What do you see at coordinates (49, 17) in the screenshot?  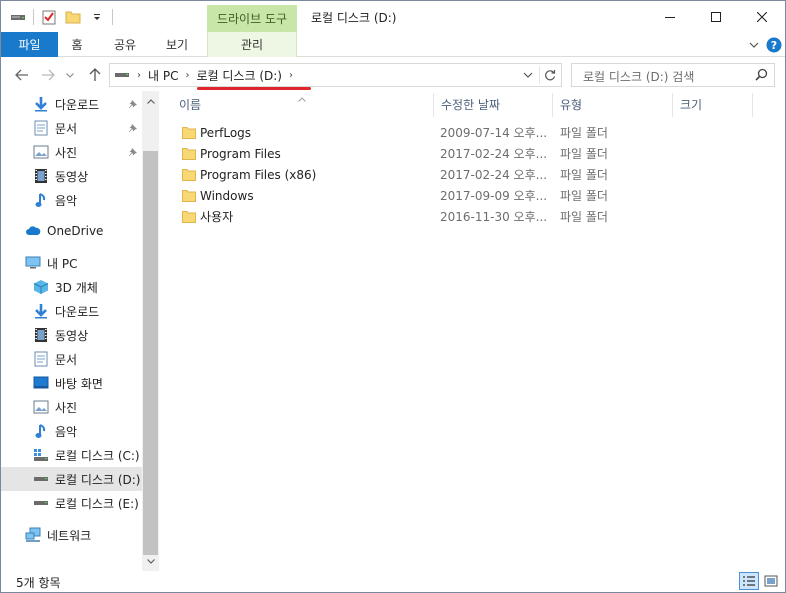 I see `properties-icon` at bounding box center [49, 17].